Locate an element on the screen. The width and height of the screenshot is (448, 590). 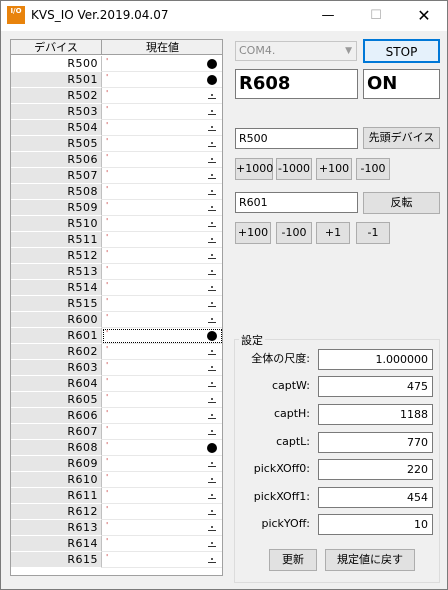
table-row: R604 ' is located at coordinates (116, 384).